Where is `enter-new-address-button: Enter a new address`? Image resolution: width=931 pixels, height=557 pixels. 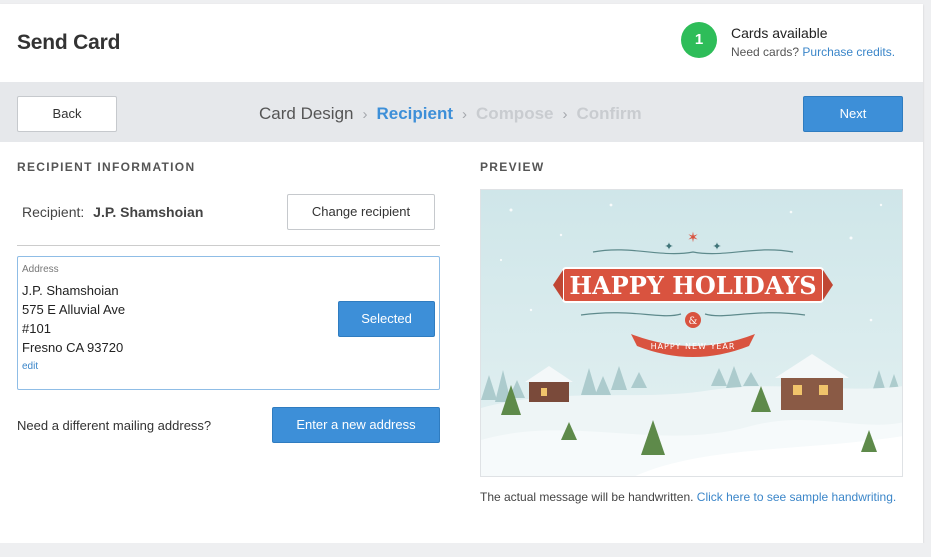 enter-new-address-button: Enter a new address is located at coordinates (356, 425).